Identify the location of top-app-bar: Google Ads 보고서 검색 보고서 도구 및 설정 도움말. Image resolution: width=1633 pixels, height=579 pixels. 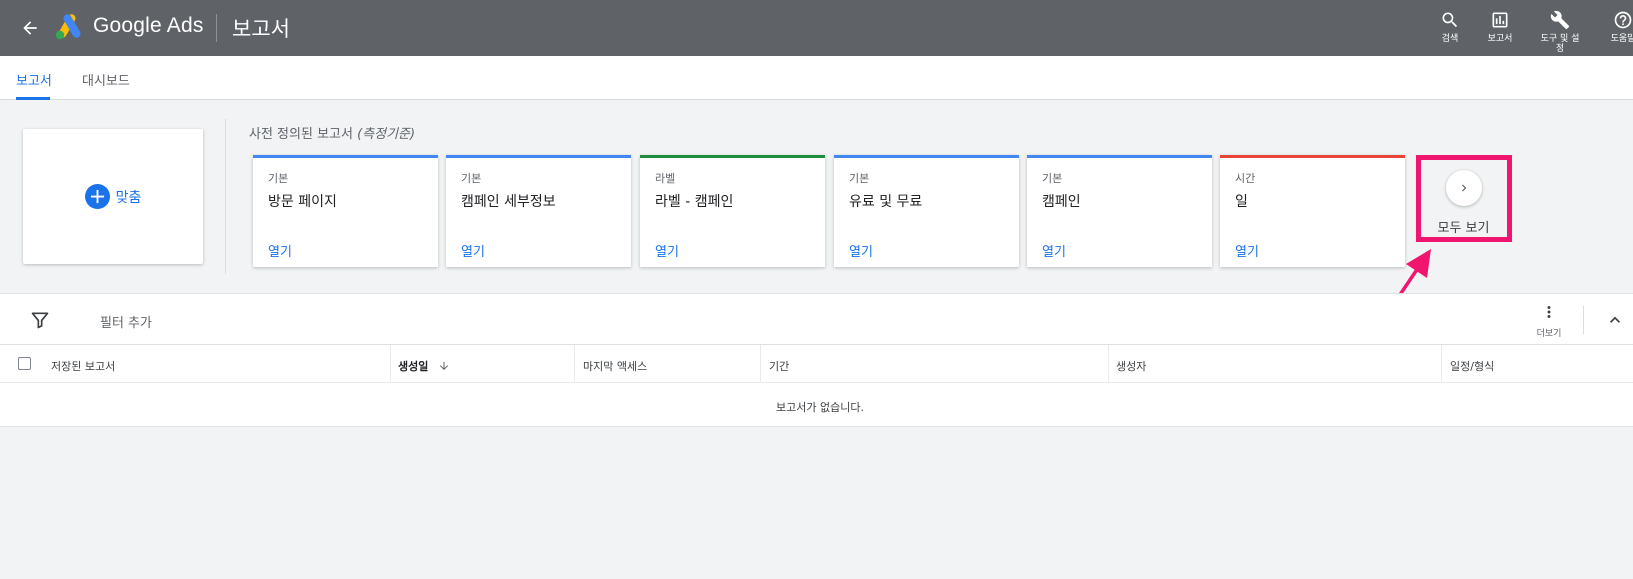
(816, 28).